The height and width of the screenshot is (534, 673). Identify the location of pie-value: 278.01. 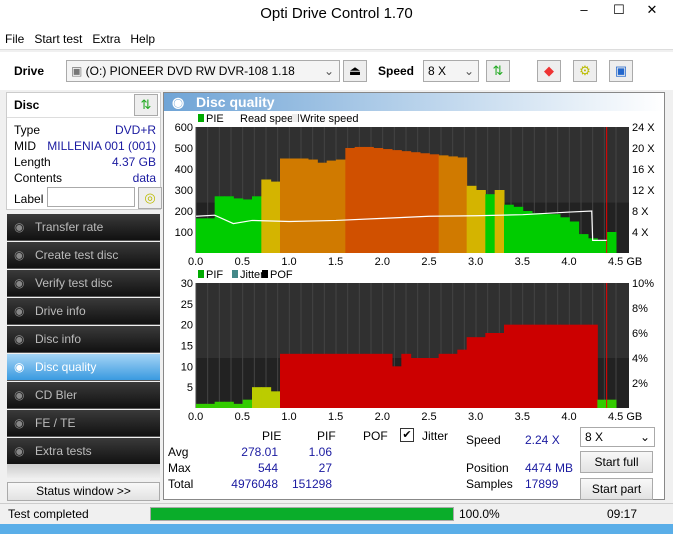
(259, 452).